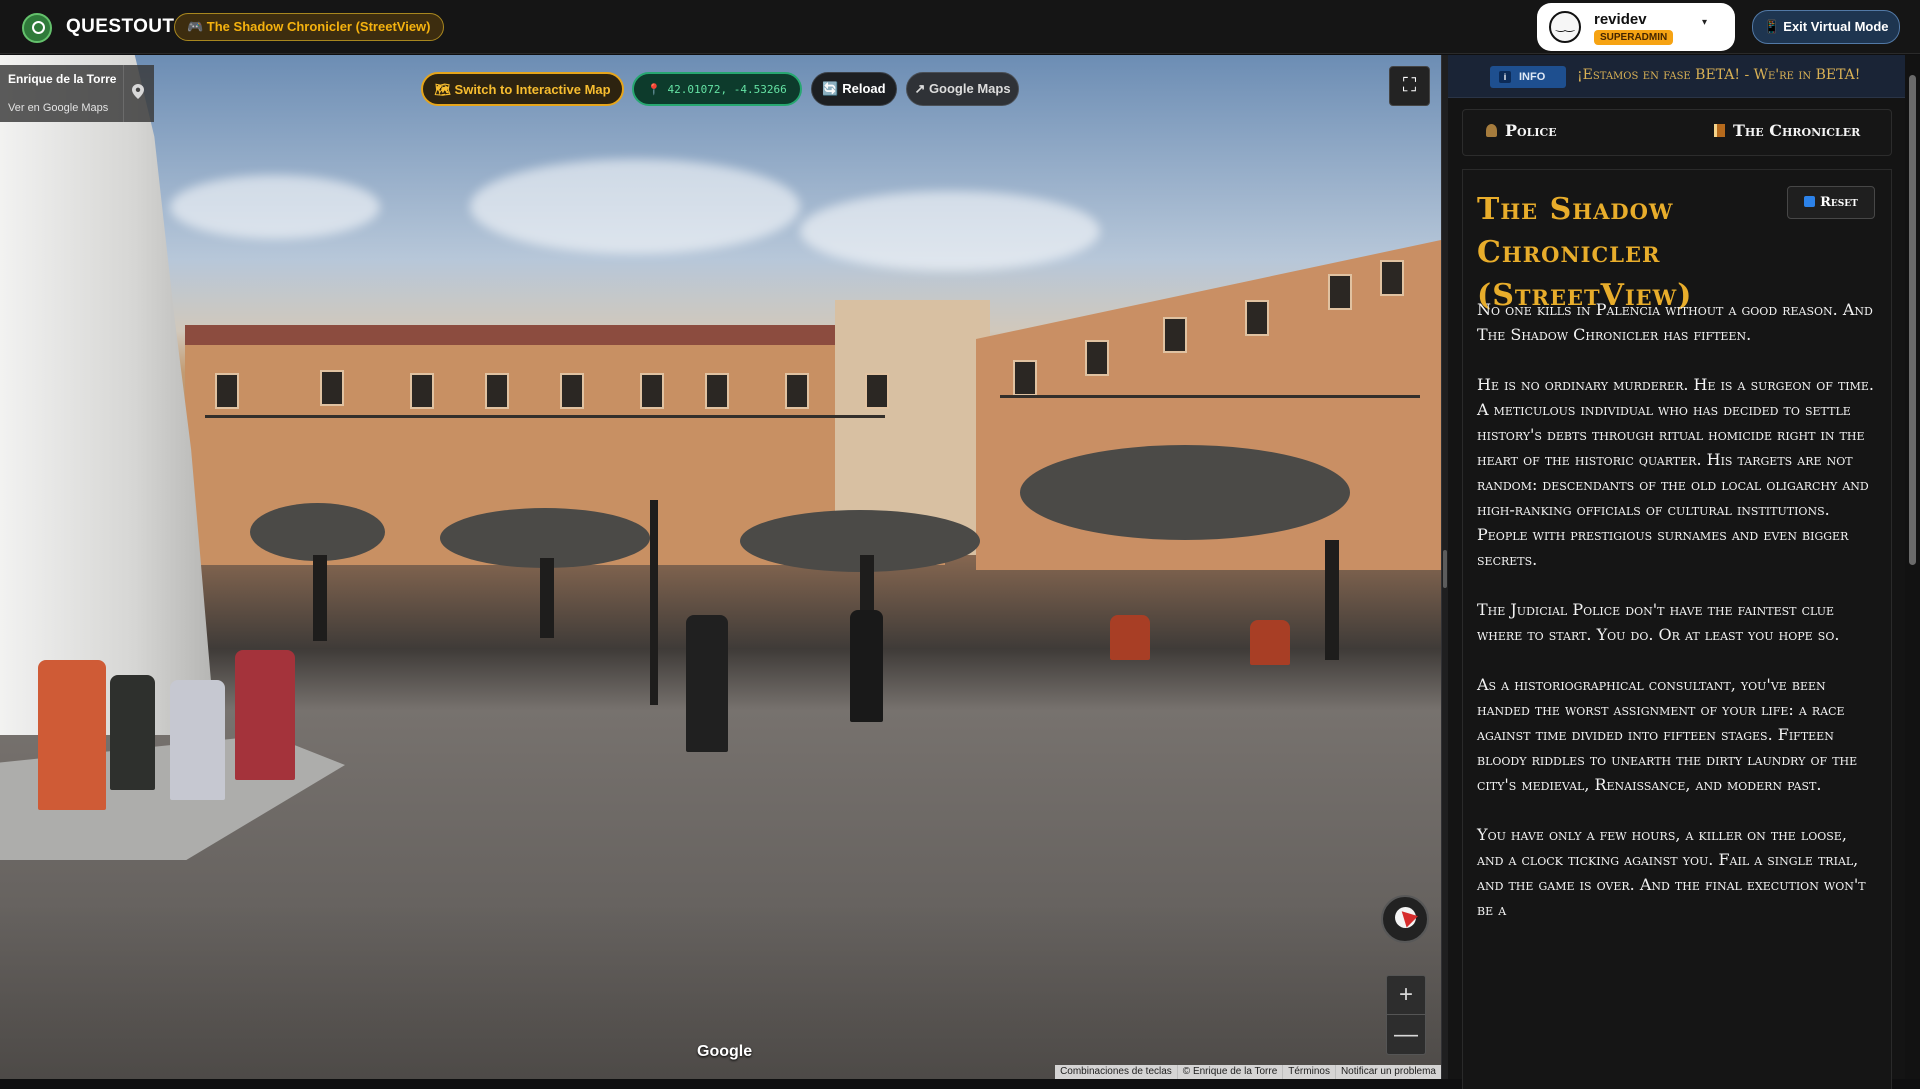 The height and width of the screenshot is (1089, 1920). I want to click on chevron-down-icon: ▾, so click(1704, 22).